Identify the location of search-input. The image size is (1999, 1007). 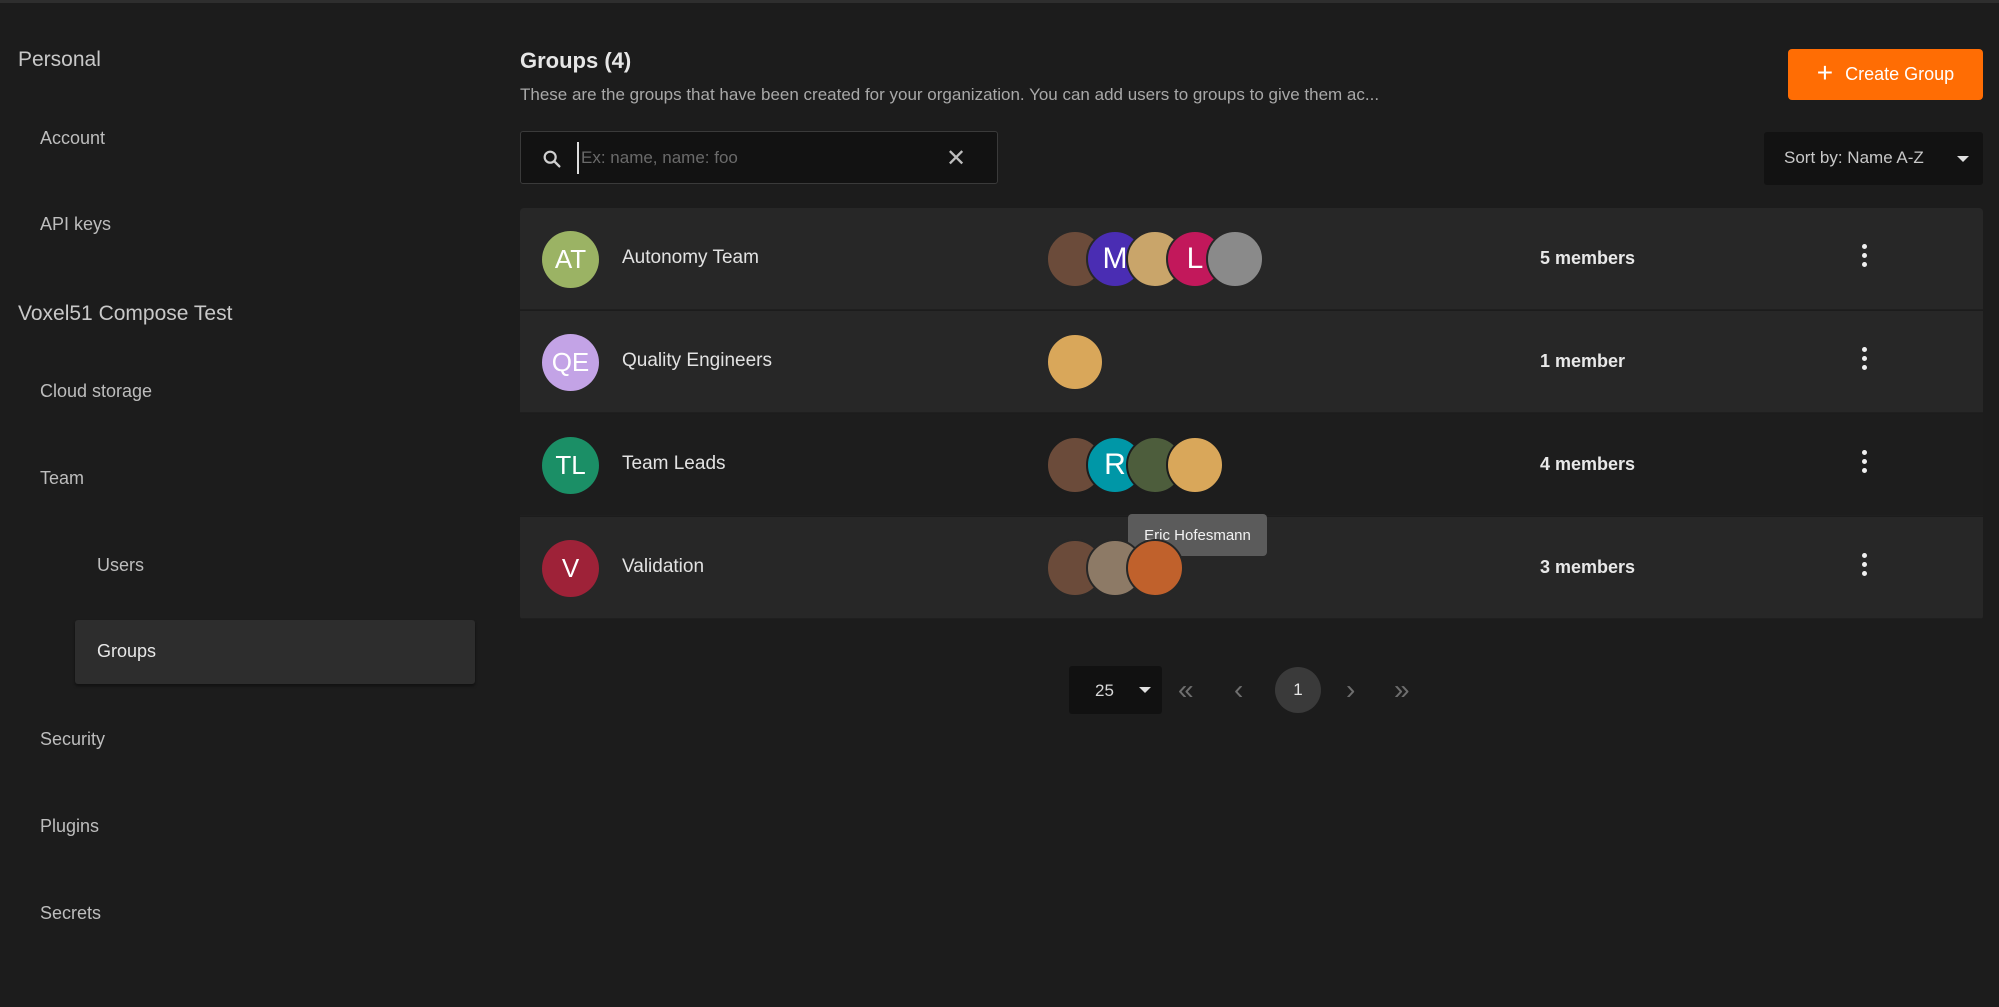
(757, 158).